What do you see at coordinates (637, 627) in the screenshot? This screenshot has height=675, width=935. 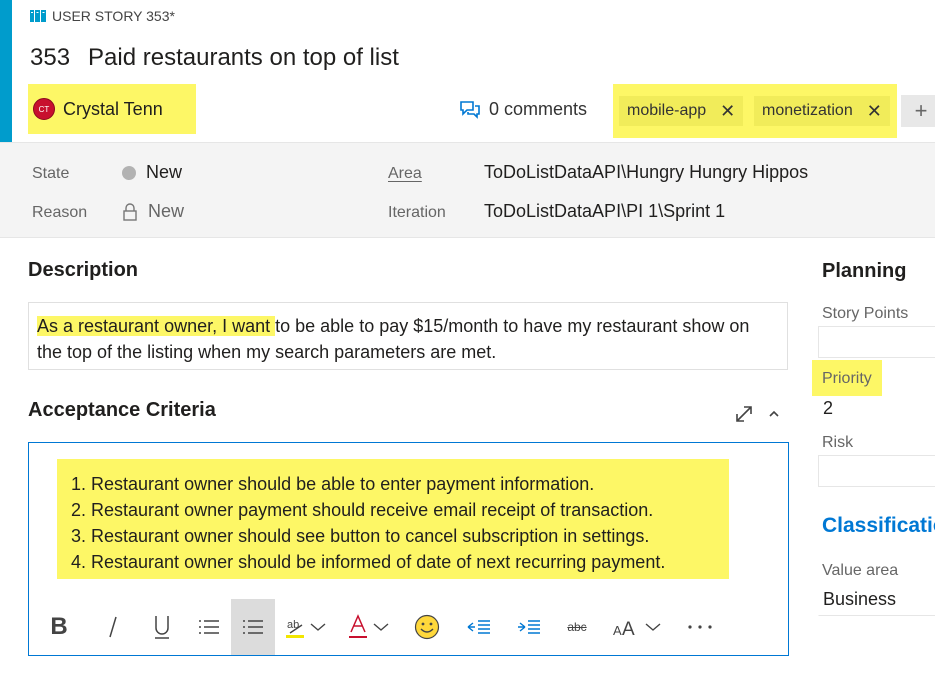 I see `font-size-icon: AA` at bounding box center [637, 627].